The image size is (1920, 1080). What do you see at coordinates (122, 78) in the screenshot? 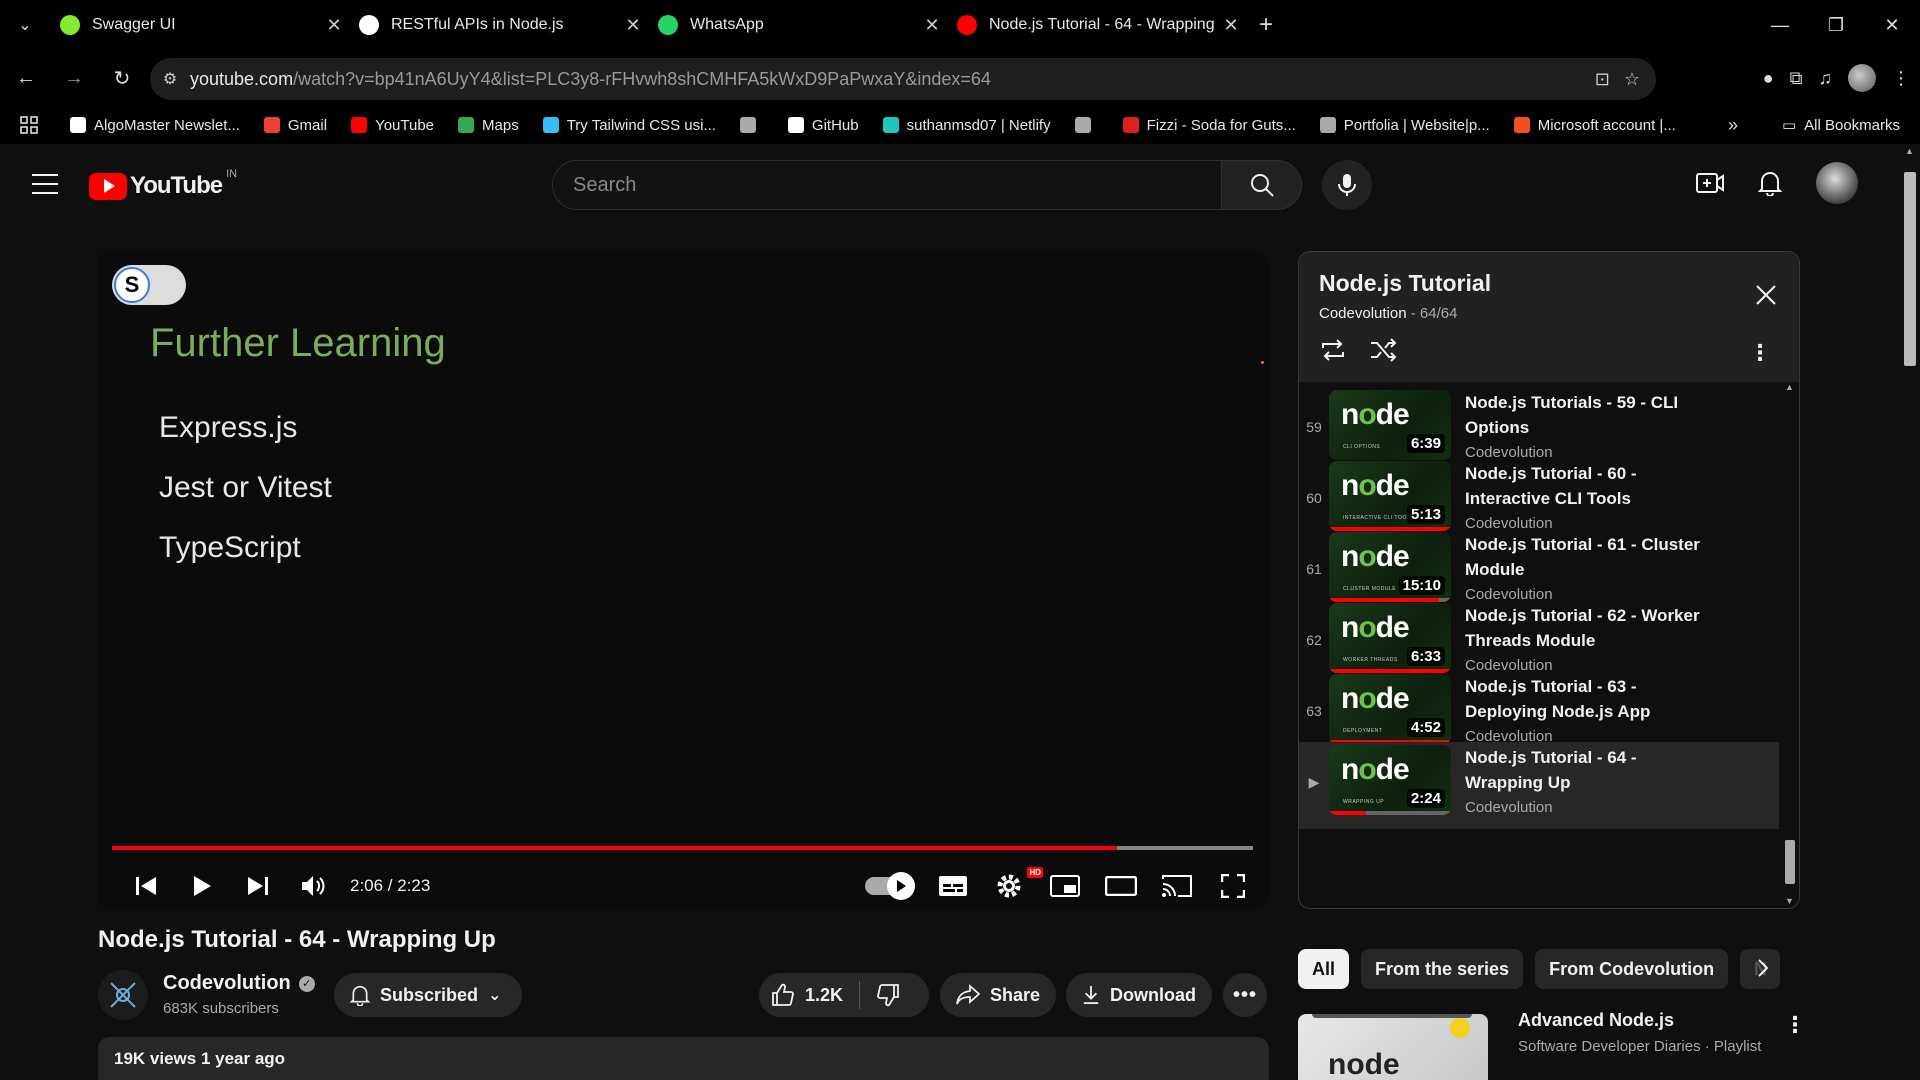
I see `reload-icon: ↻` at bounding box center [122, 78].